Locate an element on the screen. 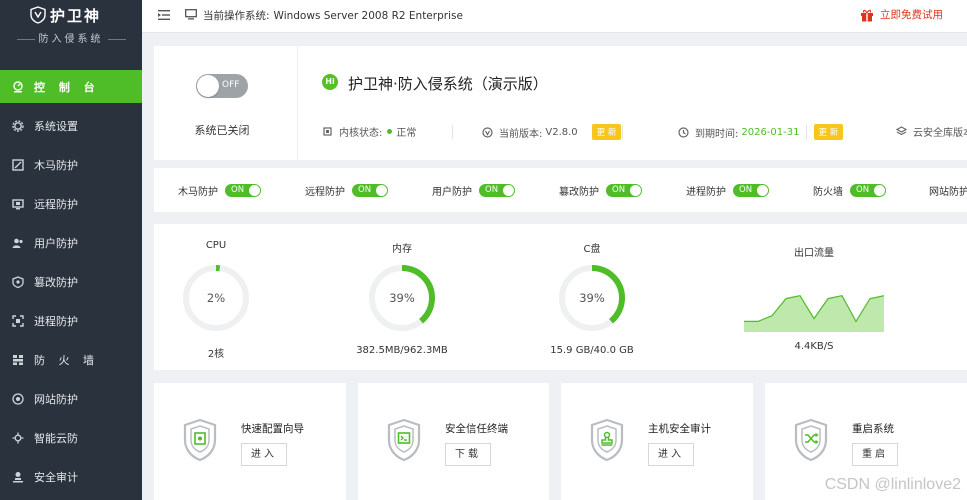 This screenshot has width=967, height=500. sidebar-item-label: 远程防护 is located at coordinates (56, 204).